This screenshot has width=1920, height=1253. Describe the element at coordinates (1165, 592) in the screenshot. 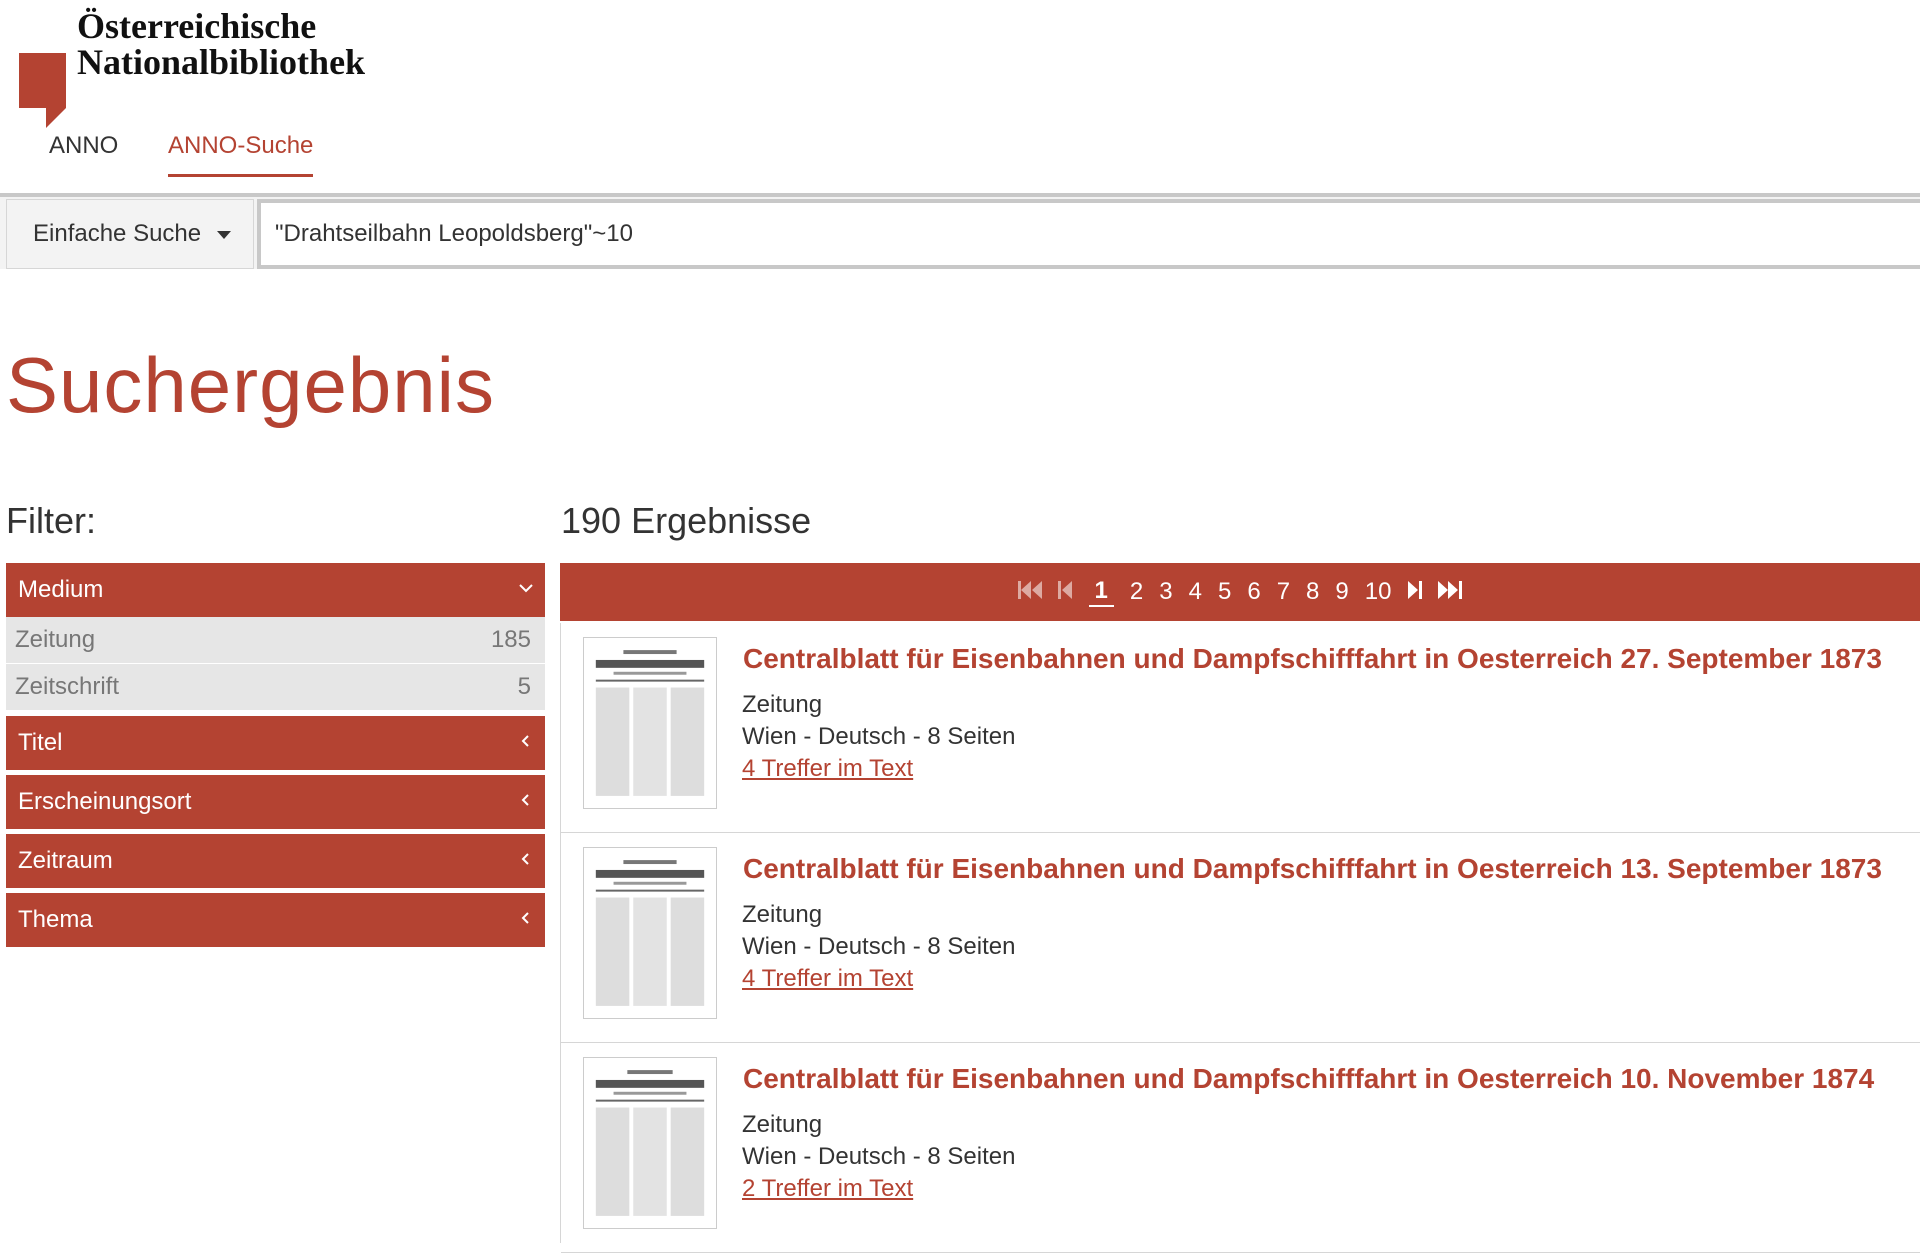

I see `page-3: 3` at that location.